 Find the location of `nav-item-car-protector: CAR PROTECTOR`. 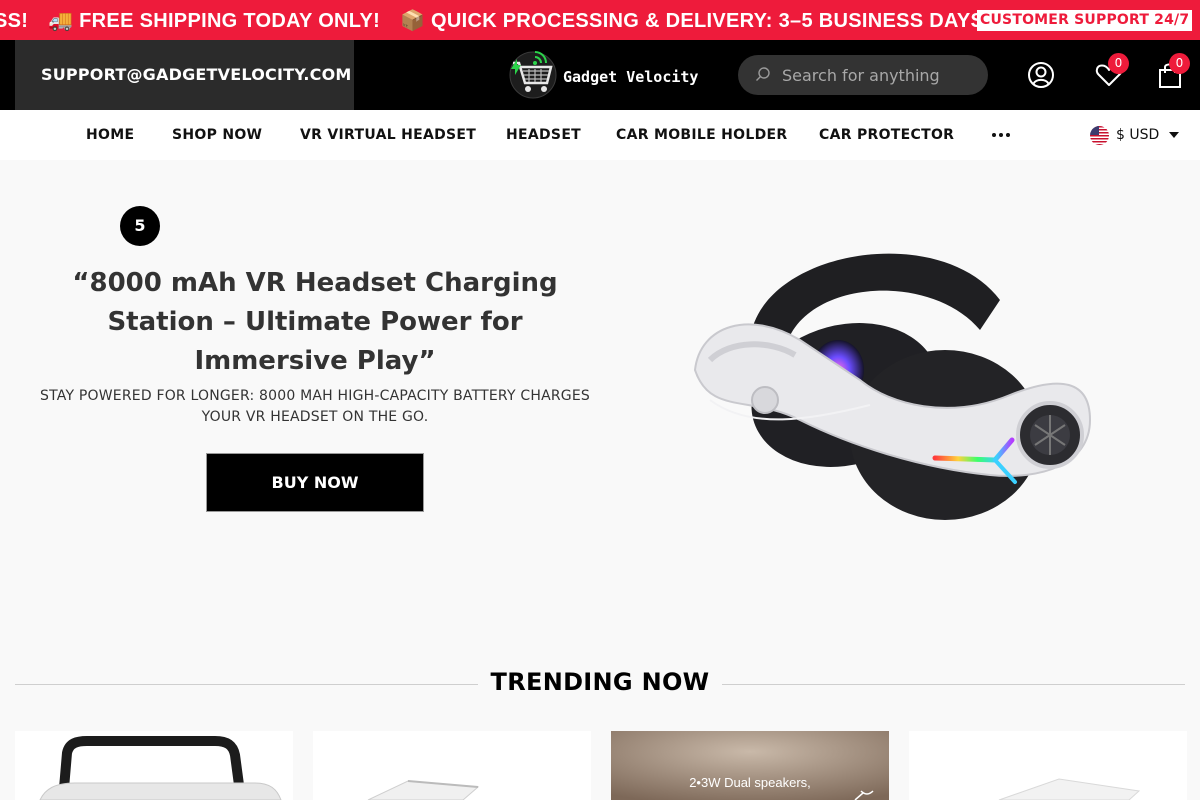

nav-item-car-protector: CAR PROTECTOR is located at coordinates (886, 135).